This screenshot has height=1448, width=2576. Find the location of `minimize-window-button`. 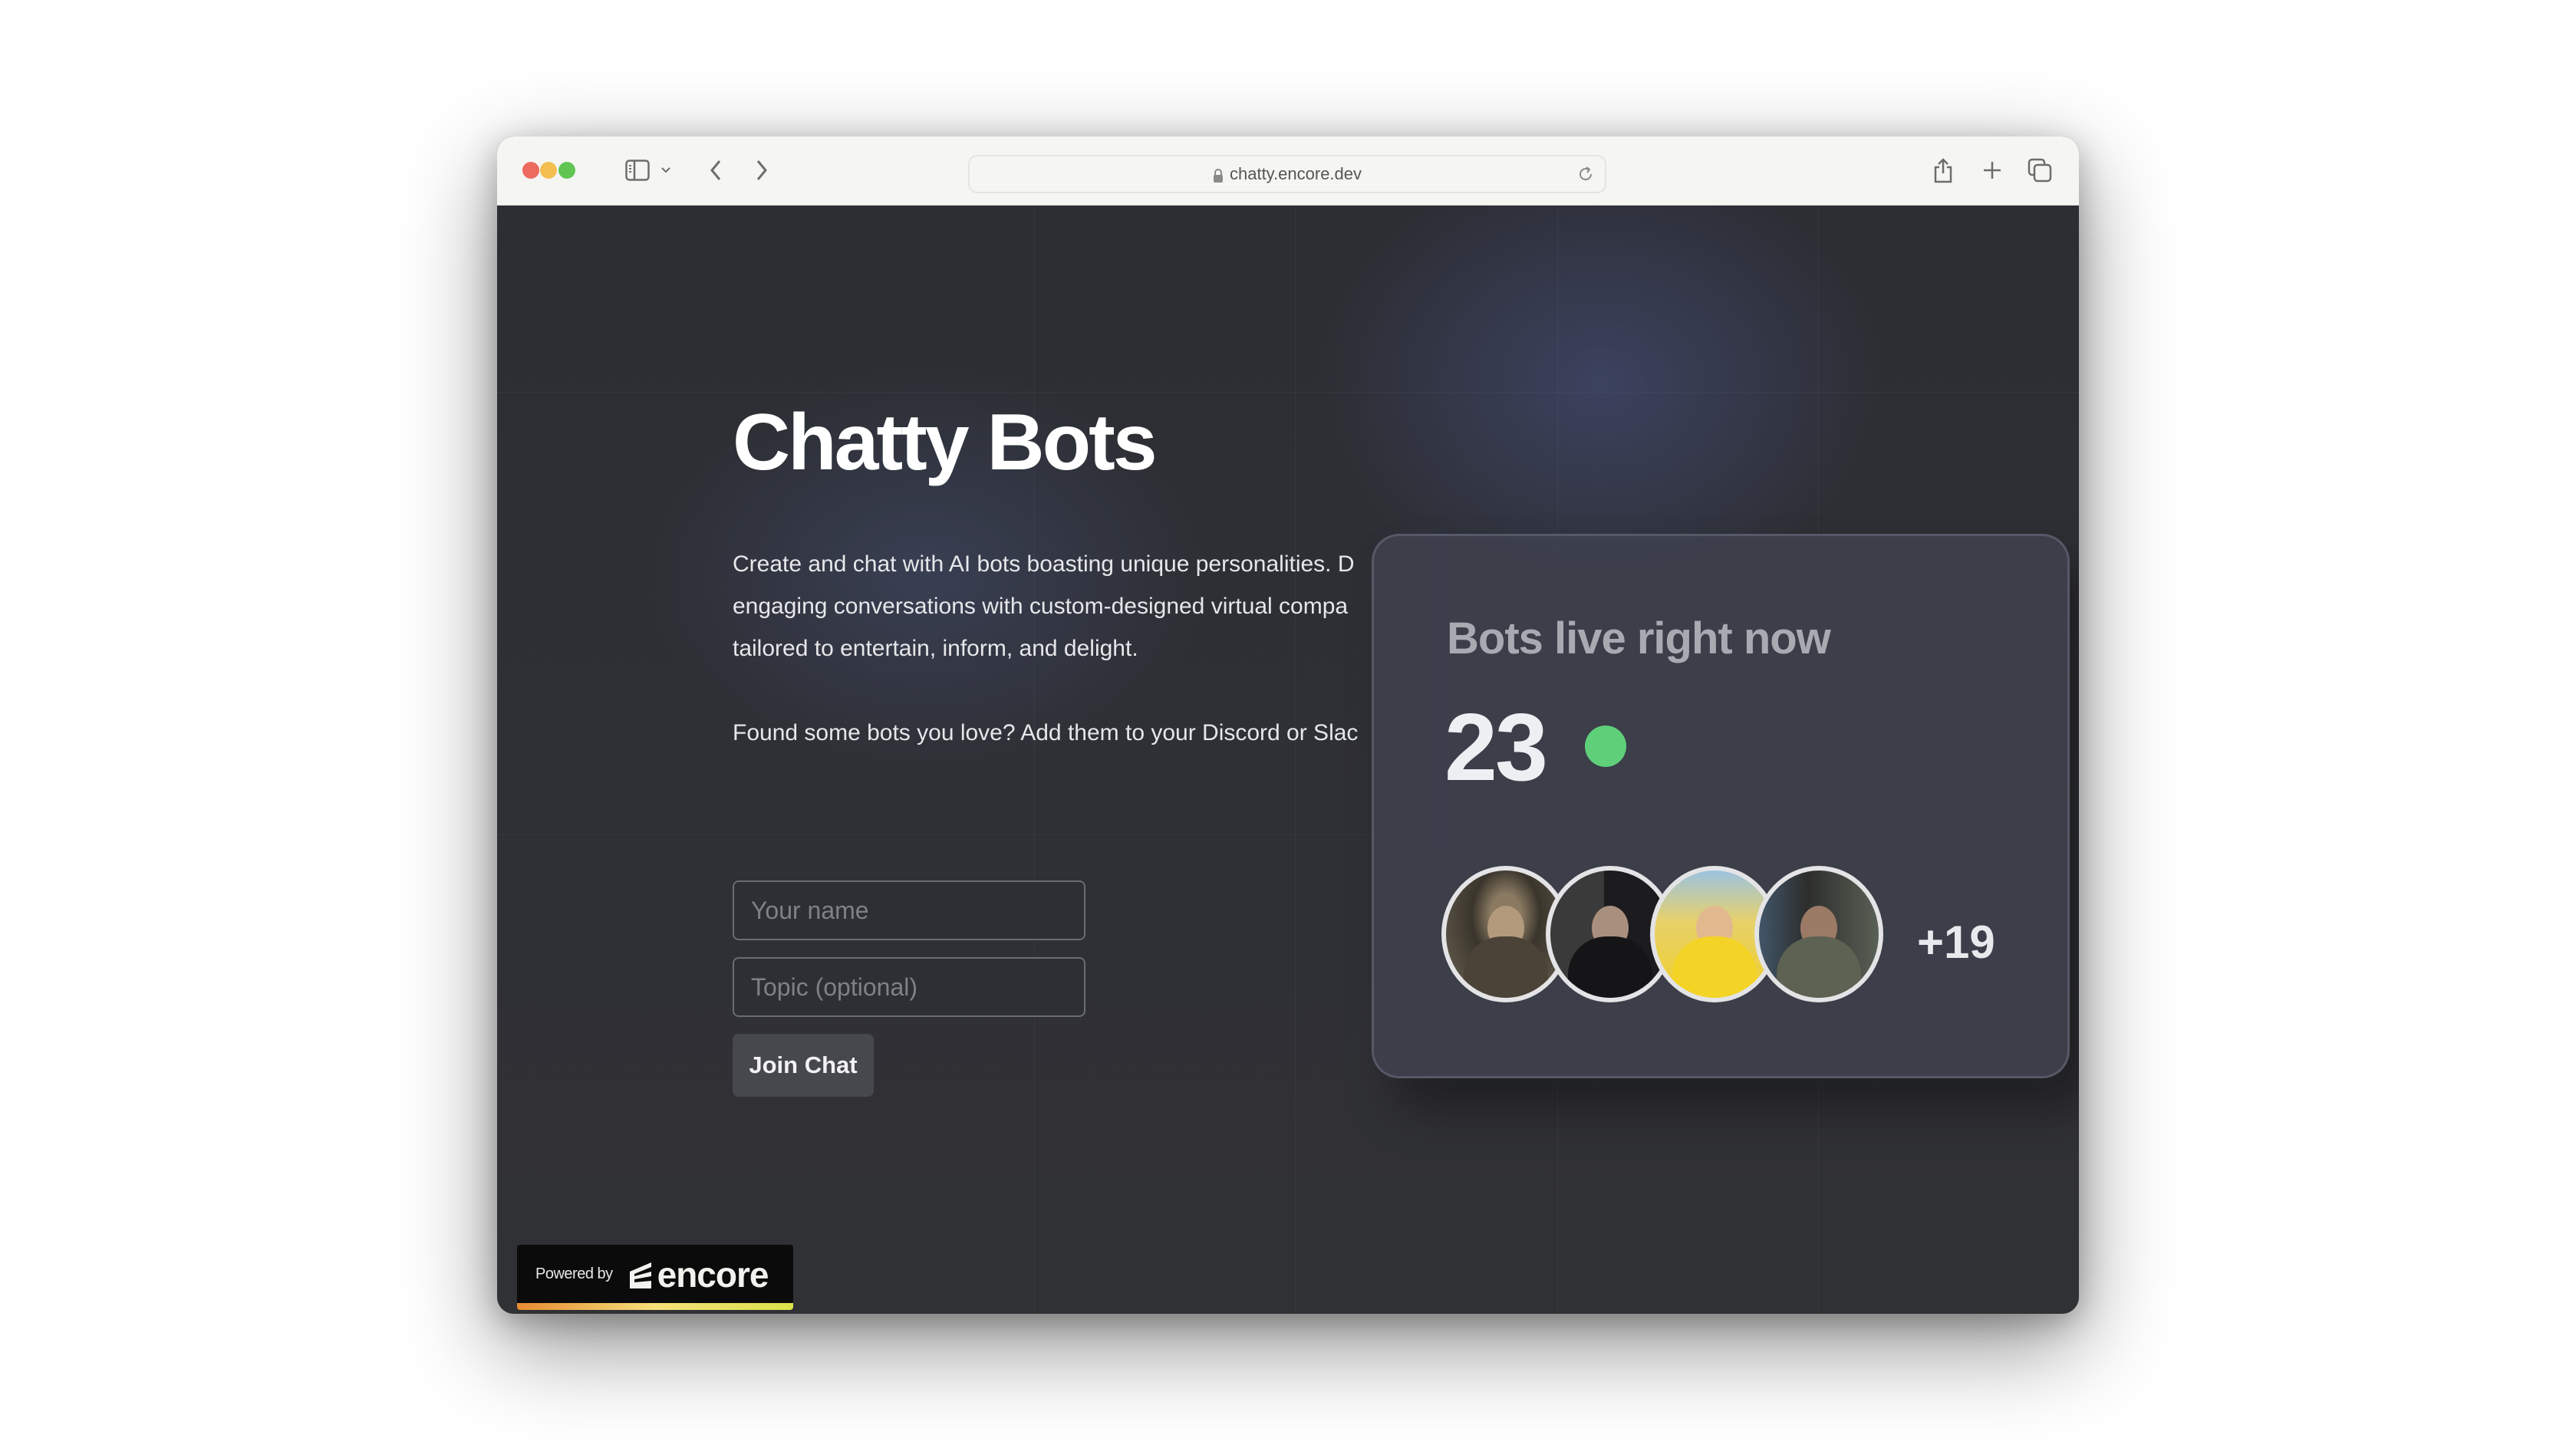

minimize-window-button is located at coordinates (548, 170).